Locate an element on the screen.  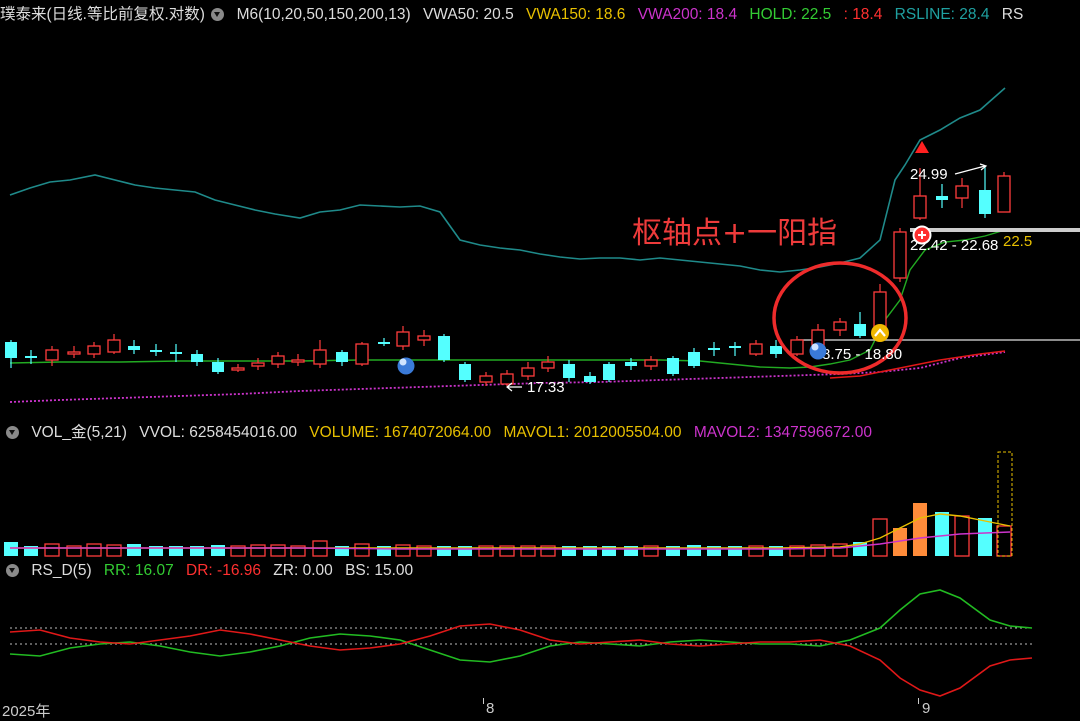
sell-signal-icon is located at coordinates (922, 147).